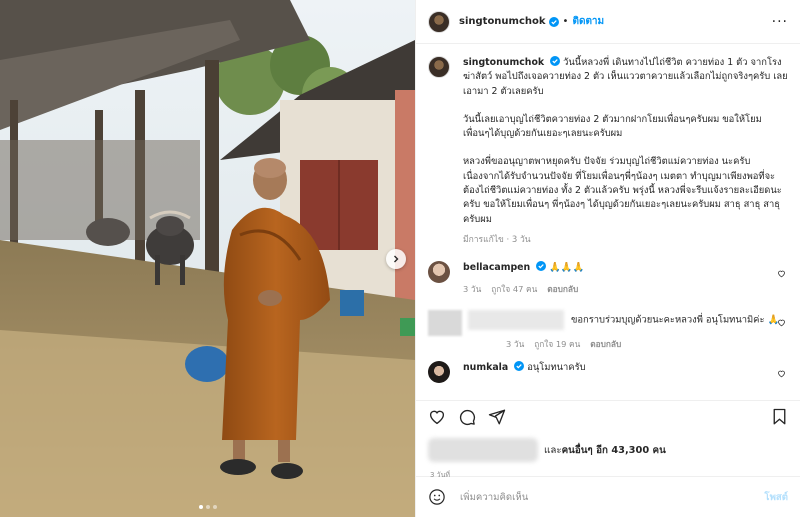 The height and width of the screenshot is (517, 800). What do you see at coordinates (439, 21) in the screenshot?
I see `author-avatar` at bounding box center [439, 21].